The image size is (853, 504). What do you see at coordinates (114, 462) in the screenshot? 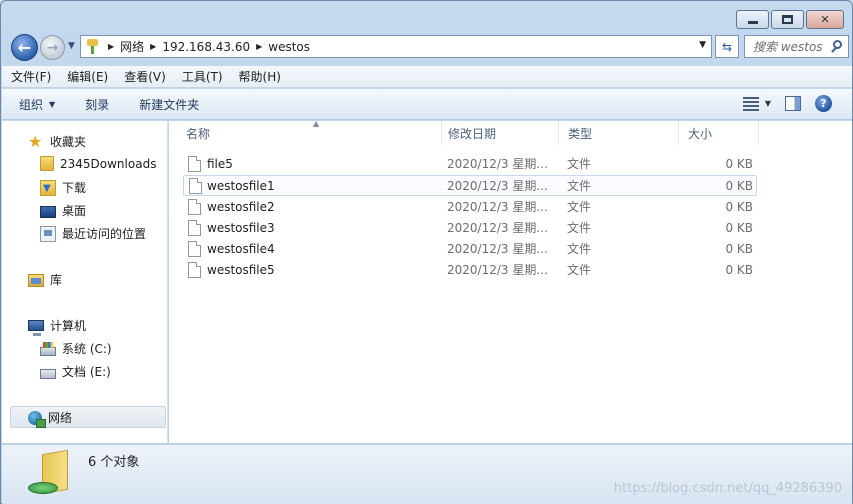
I see `item-count: 6 个对象` at bounding box center [114, 462].